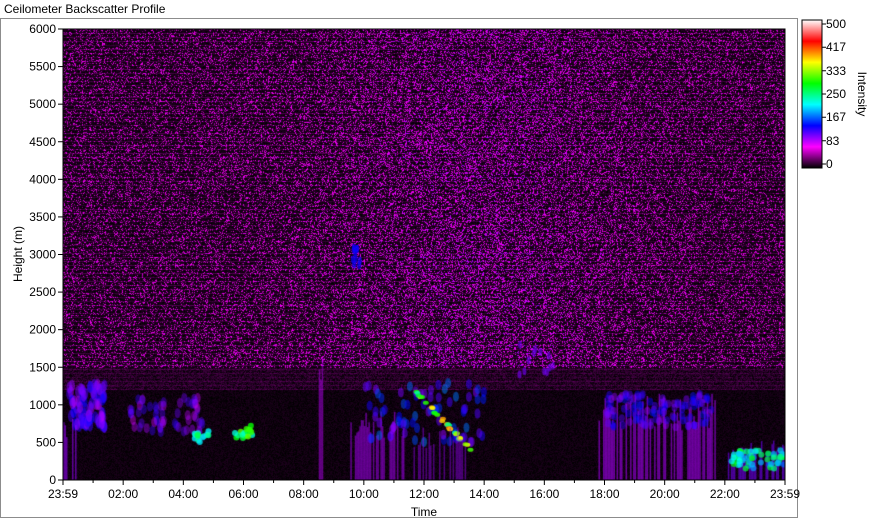 The image size is (872, 519). Describe the element at coordinates (42, 255) in the screenshot. I see `y-tick-label: 3000` at that location.